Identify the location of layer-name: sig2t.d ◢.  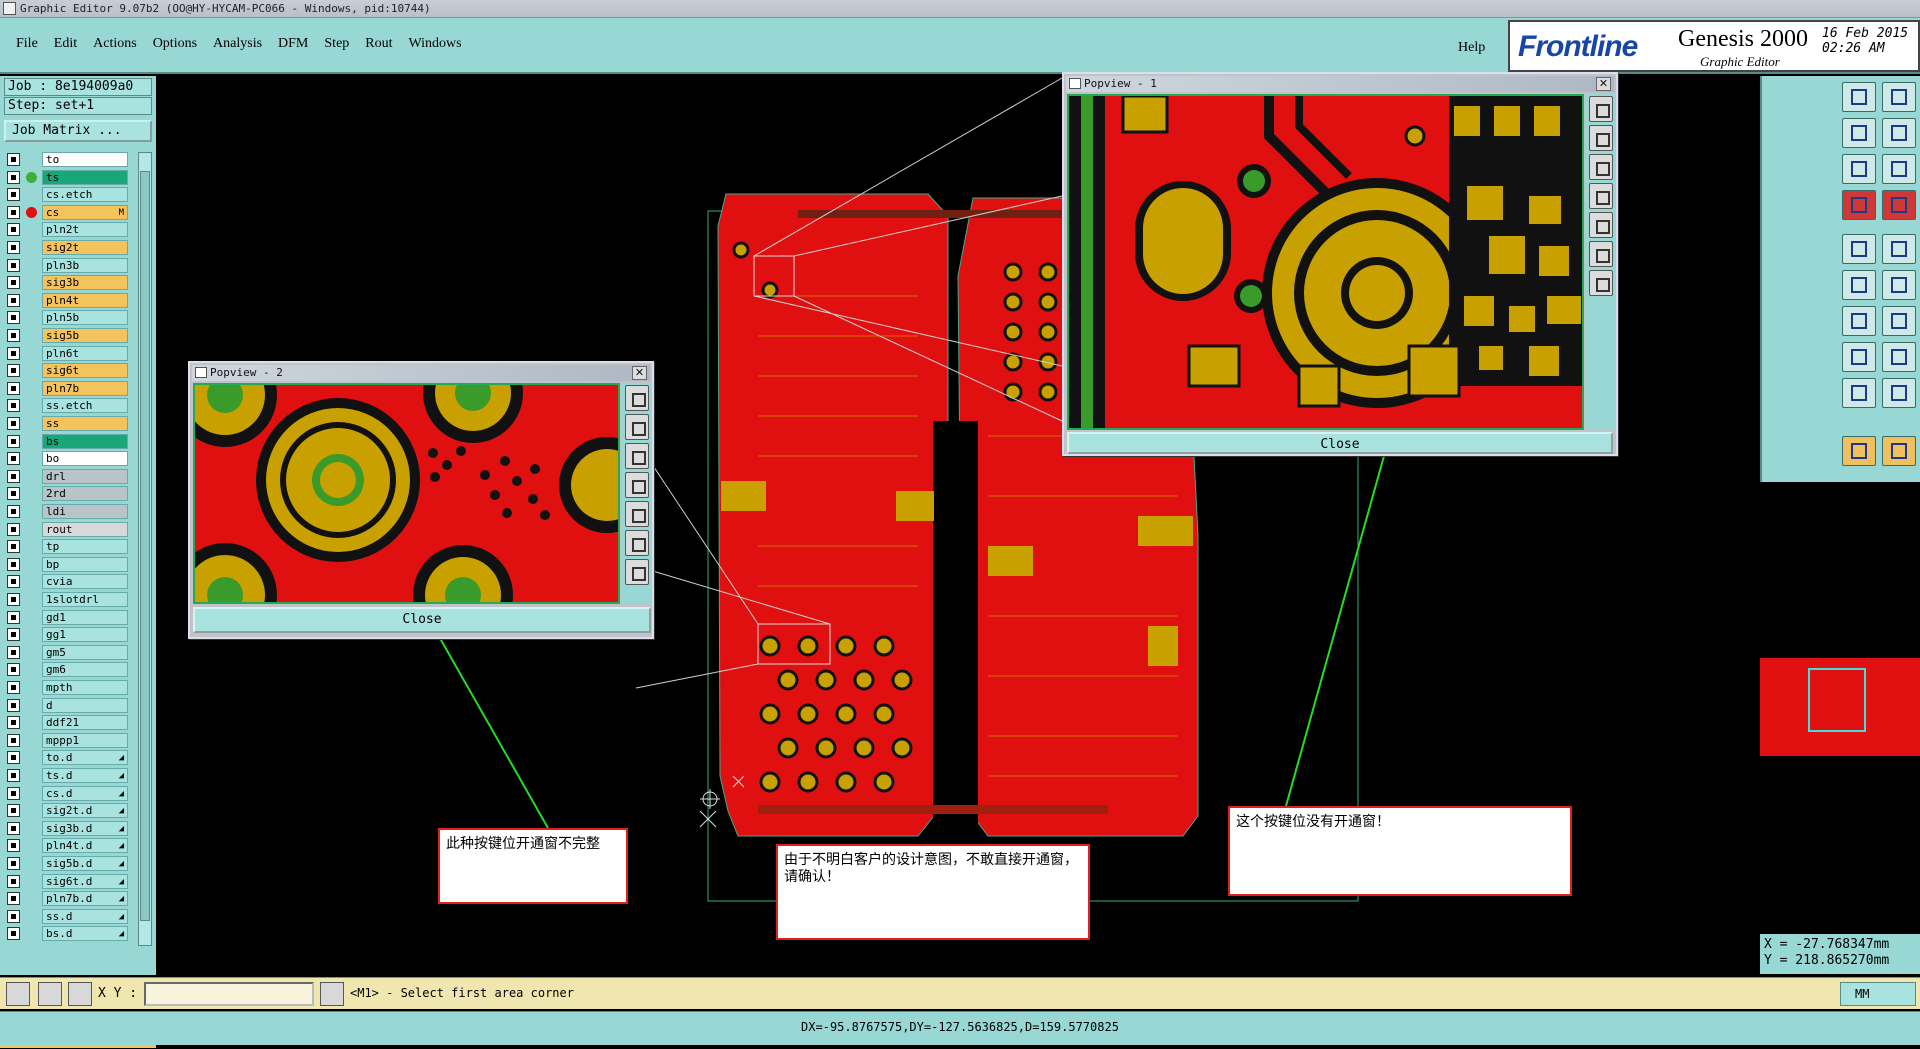
(85, 811).